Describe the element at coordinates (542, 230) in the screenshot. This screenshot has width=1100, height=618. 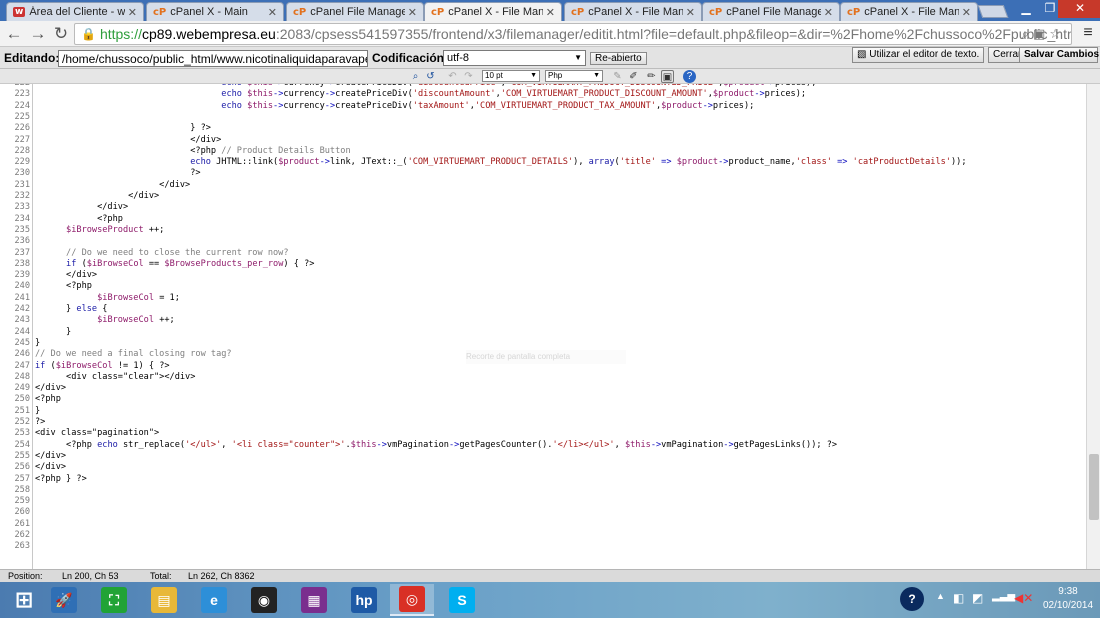
I see `code-line: 235 $iBrowseProduct ++;` at that location.